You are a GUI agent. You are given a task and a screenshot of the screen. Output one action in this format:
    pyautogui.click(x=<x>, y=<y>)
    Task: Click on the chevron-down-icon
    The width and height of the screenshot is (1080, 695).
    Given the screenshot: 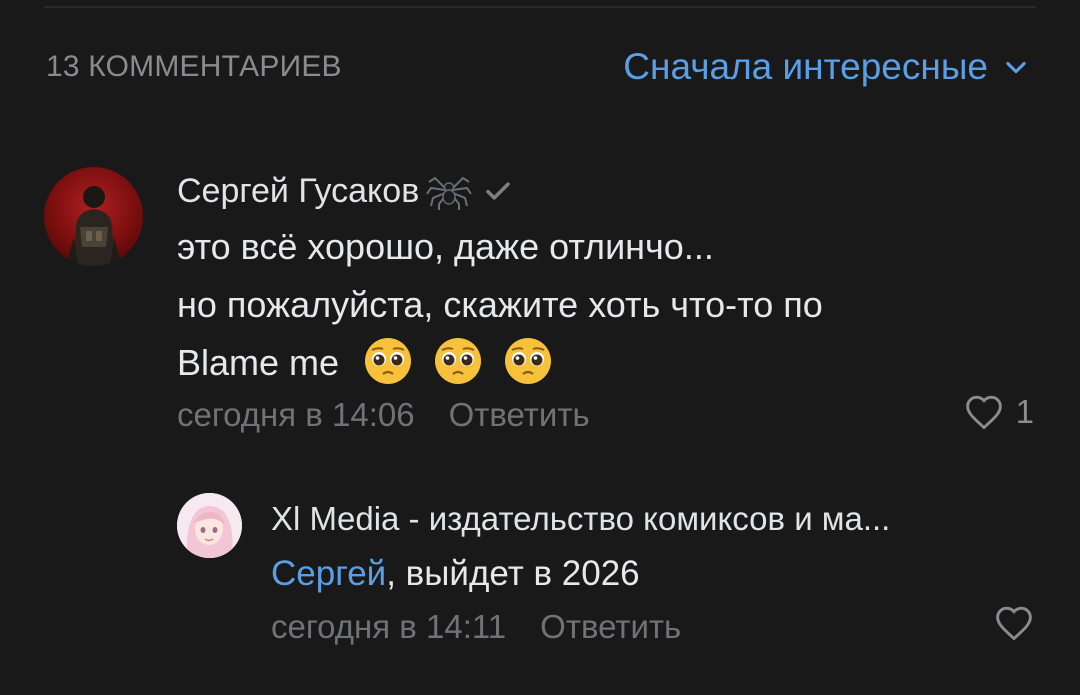 What is the action you would take?
    pyautogui.click(x=1016, y=67)
    